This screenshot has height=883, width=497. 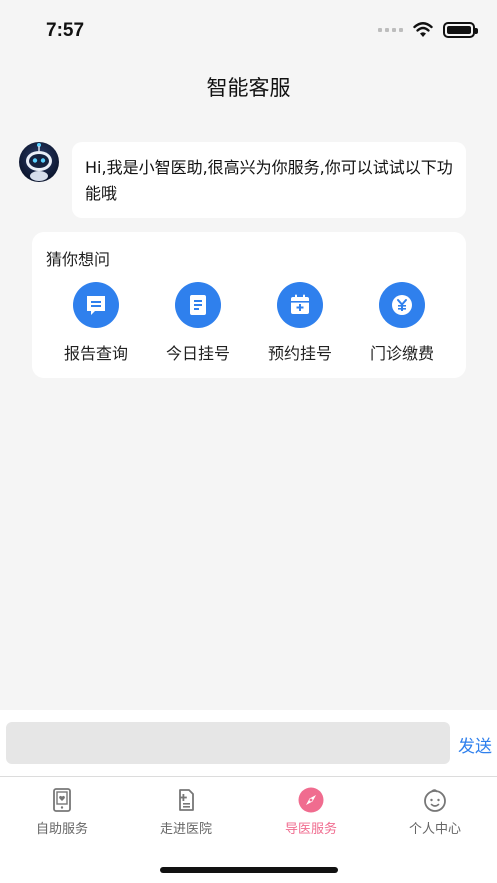 I want to click on yuan-coin-icon, so click(x=402, y=305).